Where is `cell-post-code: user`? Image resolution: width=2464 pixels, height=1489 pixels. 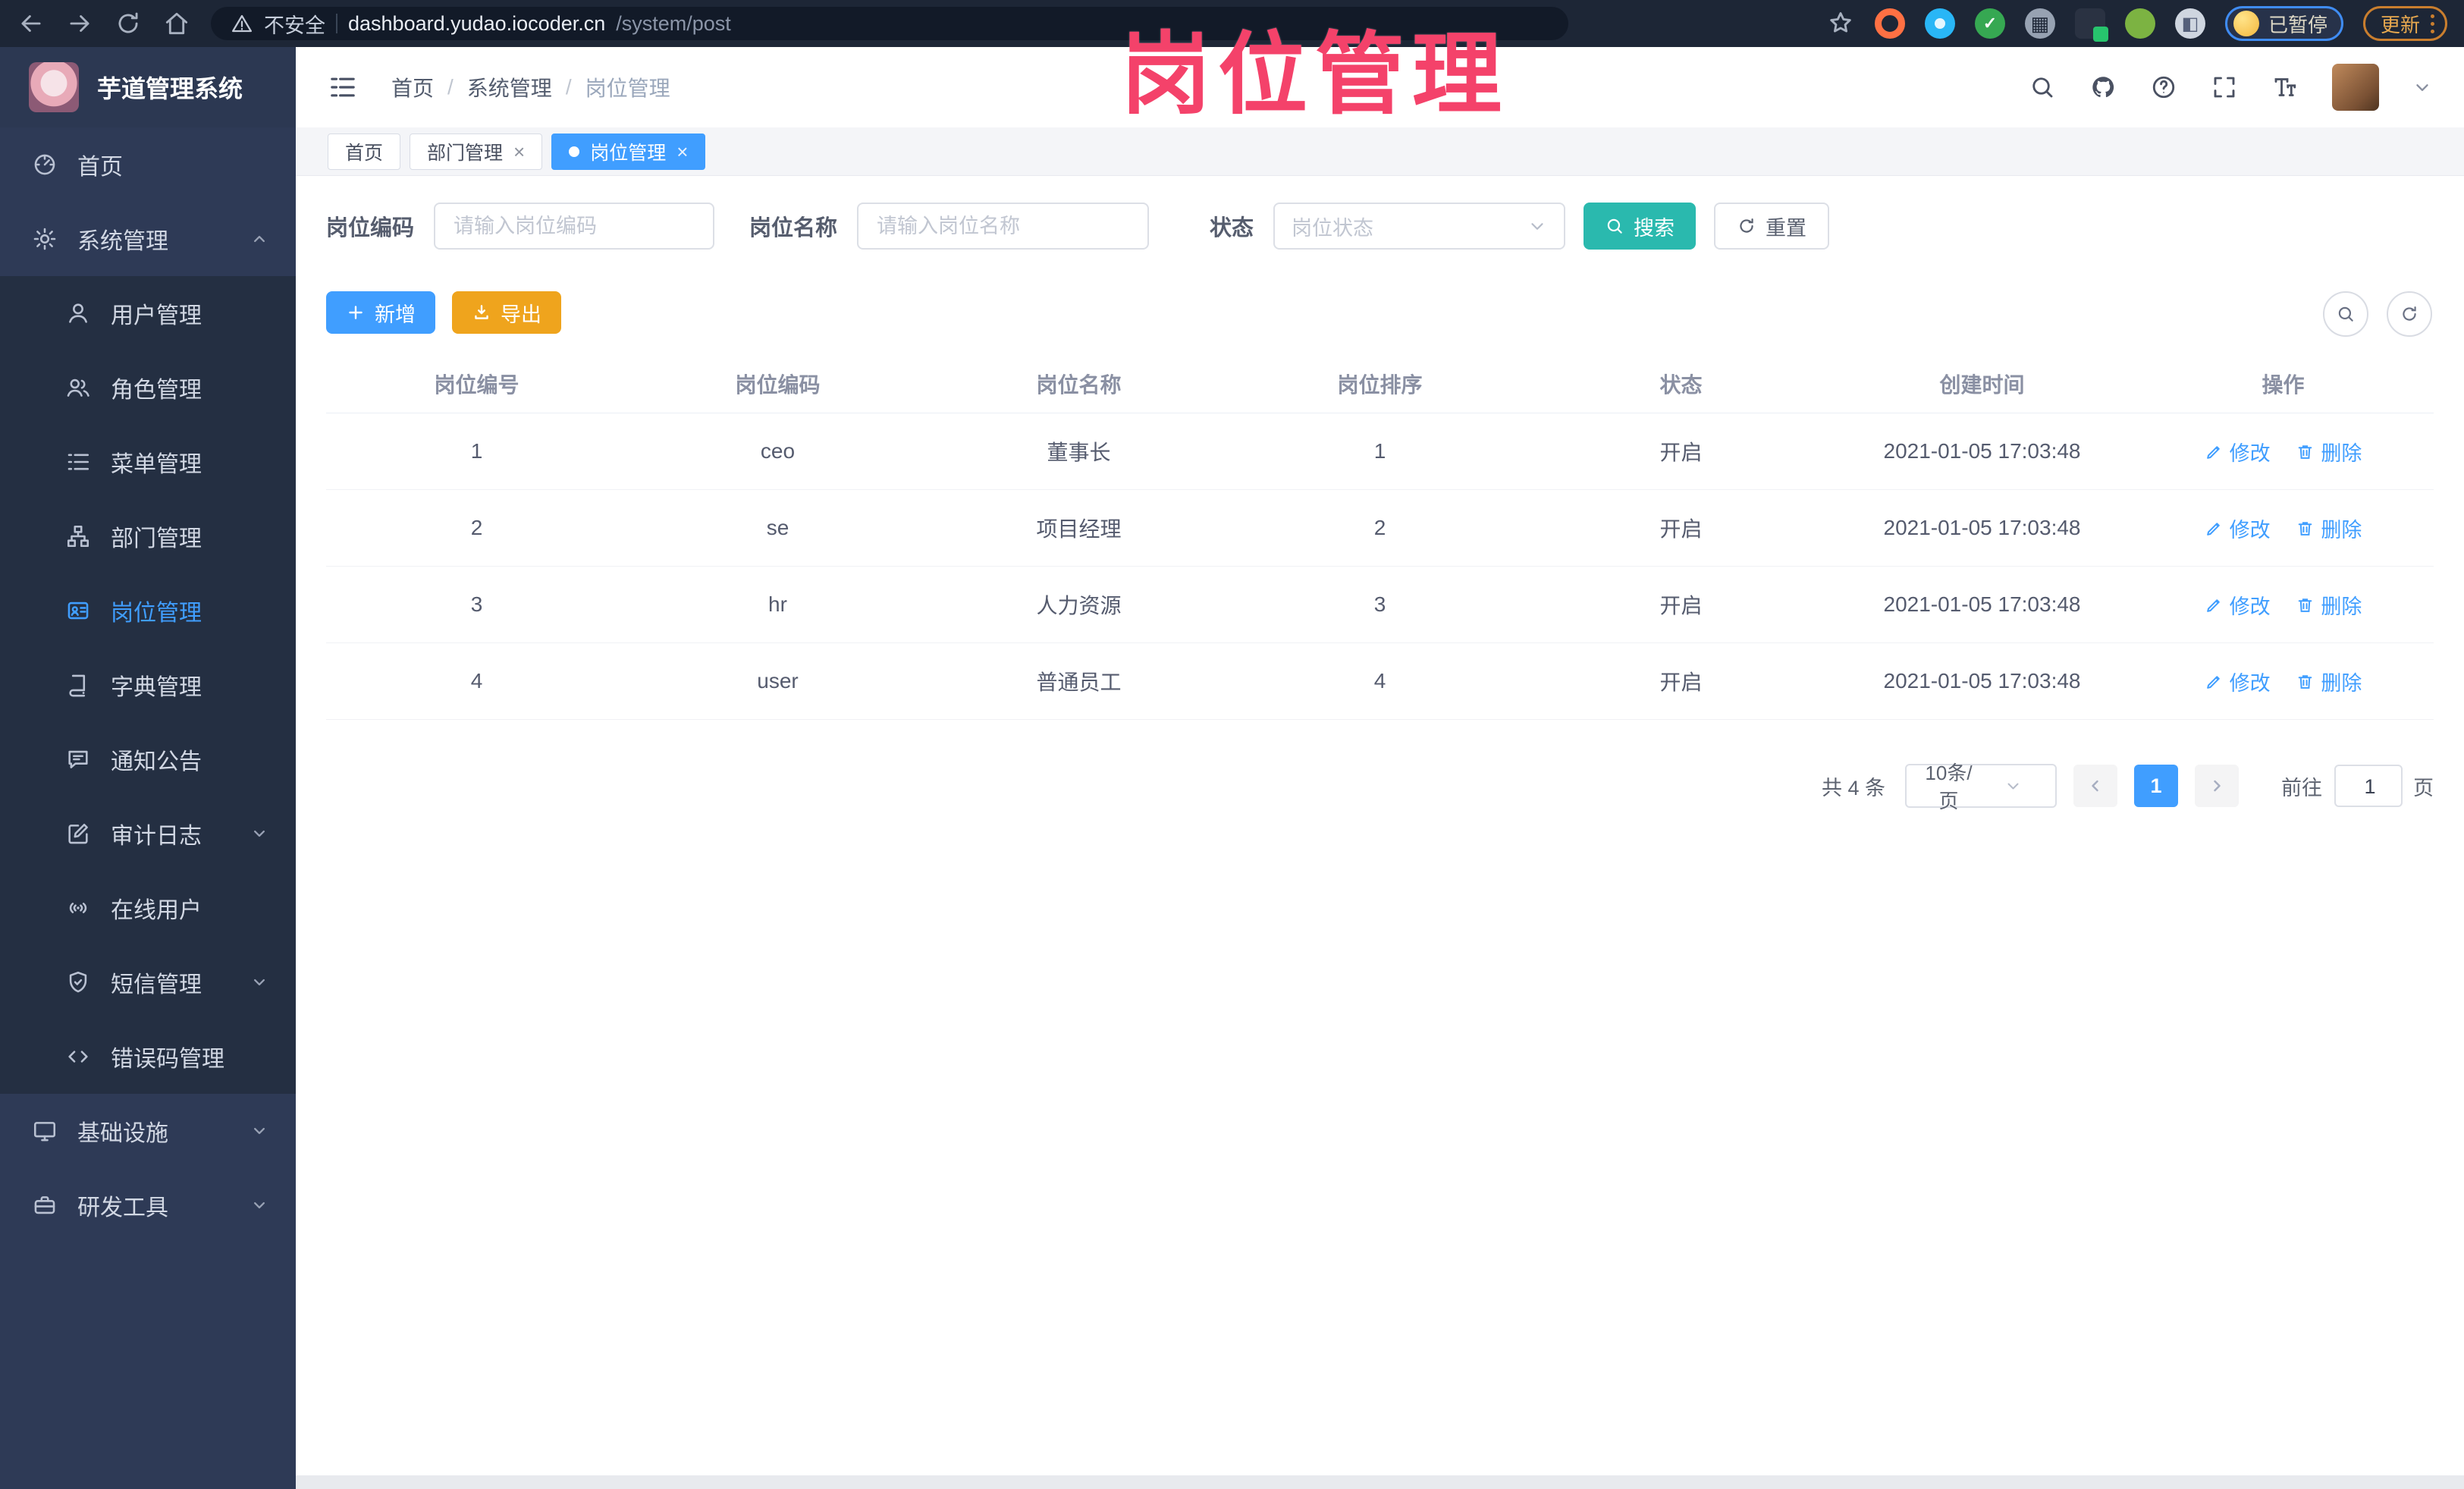
cell-post-code: user is located at coordinates (777, 681).